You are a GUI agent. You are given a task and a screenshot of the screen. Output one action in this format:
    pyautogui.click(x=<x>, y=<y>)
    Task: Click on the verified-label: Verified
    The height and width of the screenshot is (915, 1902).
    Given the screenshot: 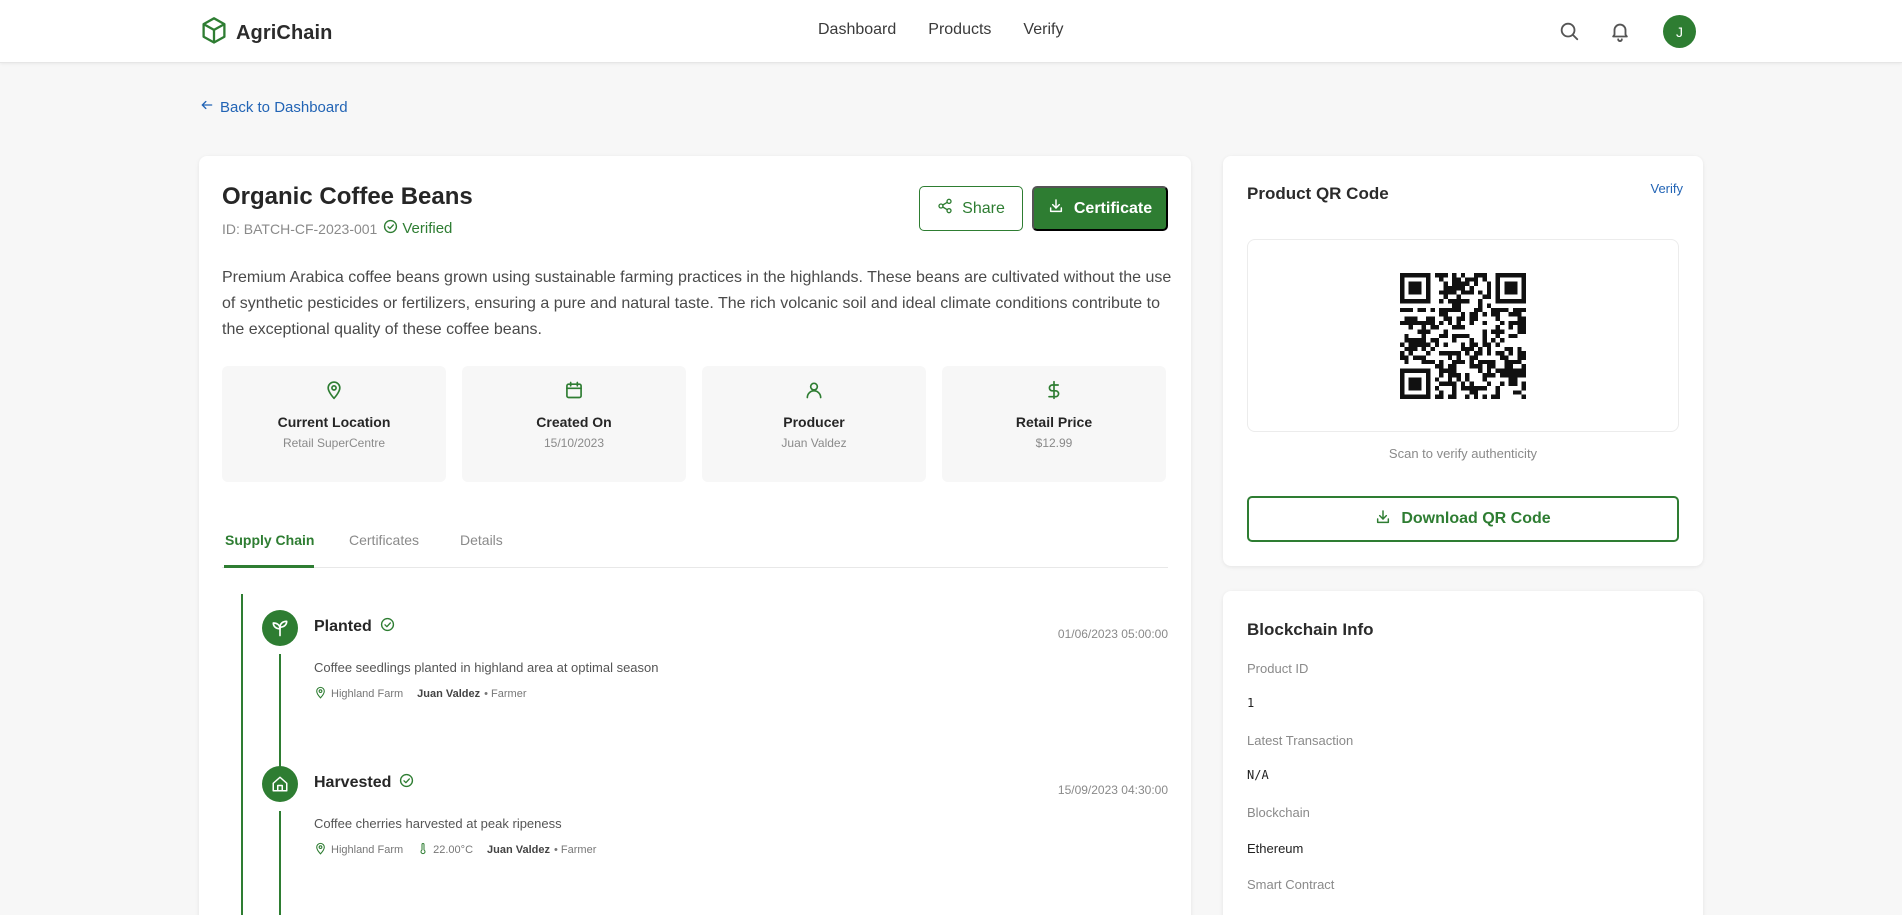 What is the action you would take?
    pyautogui.click(x=427, y=228)
    